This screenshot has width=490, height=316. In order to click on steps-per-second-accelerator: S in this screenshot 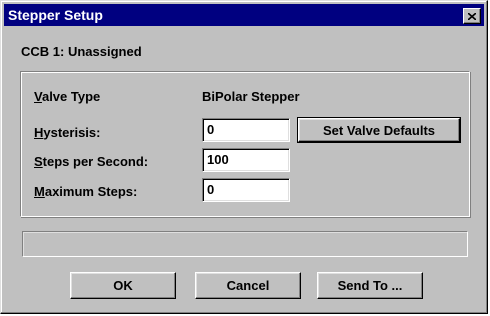, I will do `click(38, 161)`.